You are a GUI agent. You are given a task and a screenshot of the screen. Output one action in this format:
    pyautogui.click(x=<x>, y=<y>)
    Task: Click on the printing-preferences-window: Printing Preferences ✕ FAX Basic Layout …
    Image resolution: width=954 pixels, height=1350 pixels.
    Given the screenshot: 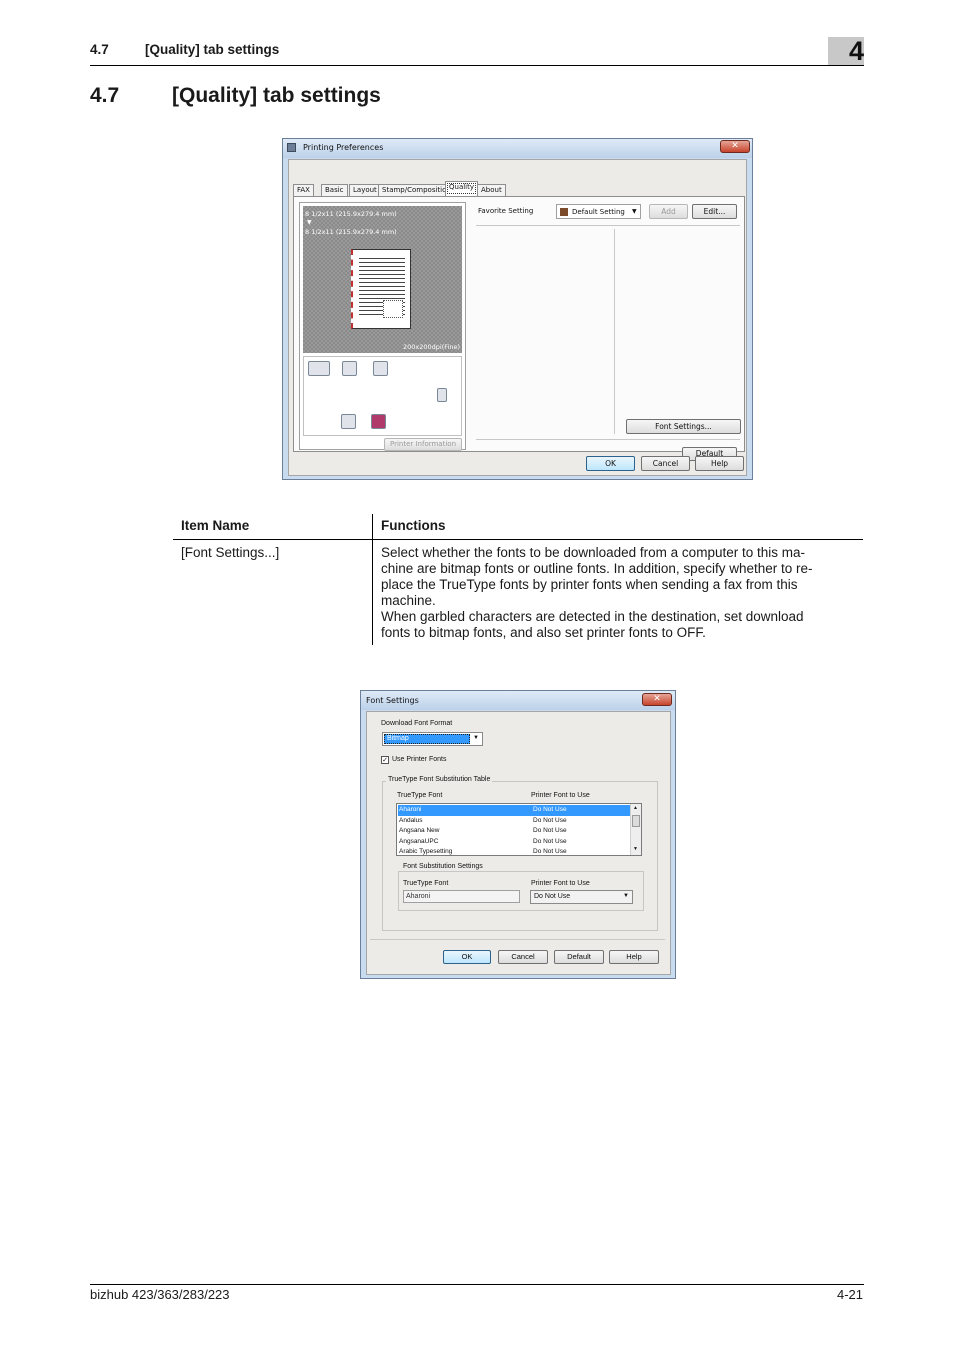 What is the action you would take?
    pyautogui.click(x=517, y=309)
    